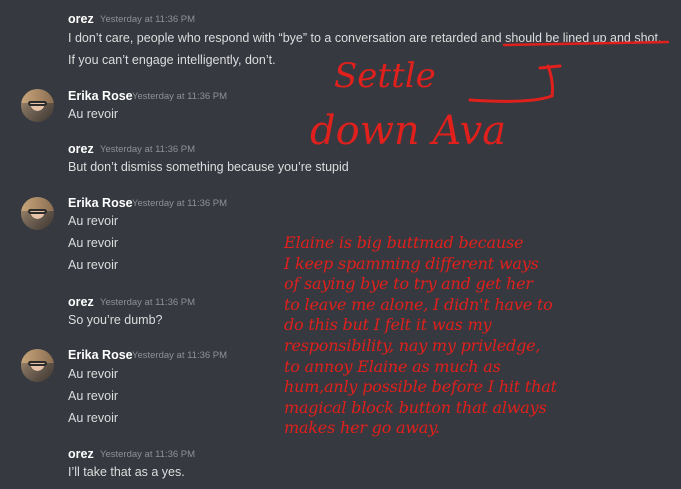 The height and width of the screenshot is (489, 681). I want to click on annotation-down-ava: down Ava, so click(408, 131).